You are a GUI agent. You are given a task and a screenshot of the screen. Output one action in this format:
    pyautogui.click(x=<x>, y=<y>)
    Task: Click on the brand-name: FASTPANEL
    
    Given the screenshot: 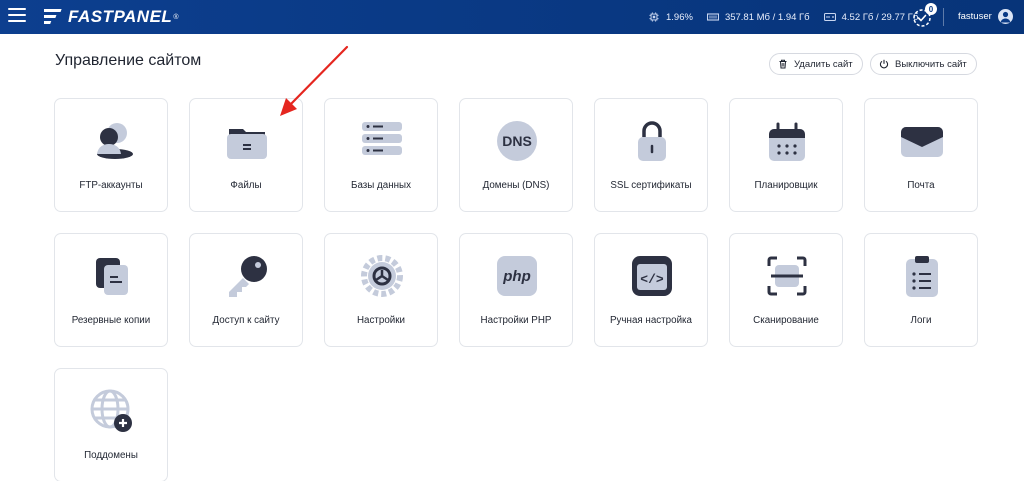 What is the action you would take?
    pyautogui.click(x=120, y=16)
    